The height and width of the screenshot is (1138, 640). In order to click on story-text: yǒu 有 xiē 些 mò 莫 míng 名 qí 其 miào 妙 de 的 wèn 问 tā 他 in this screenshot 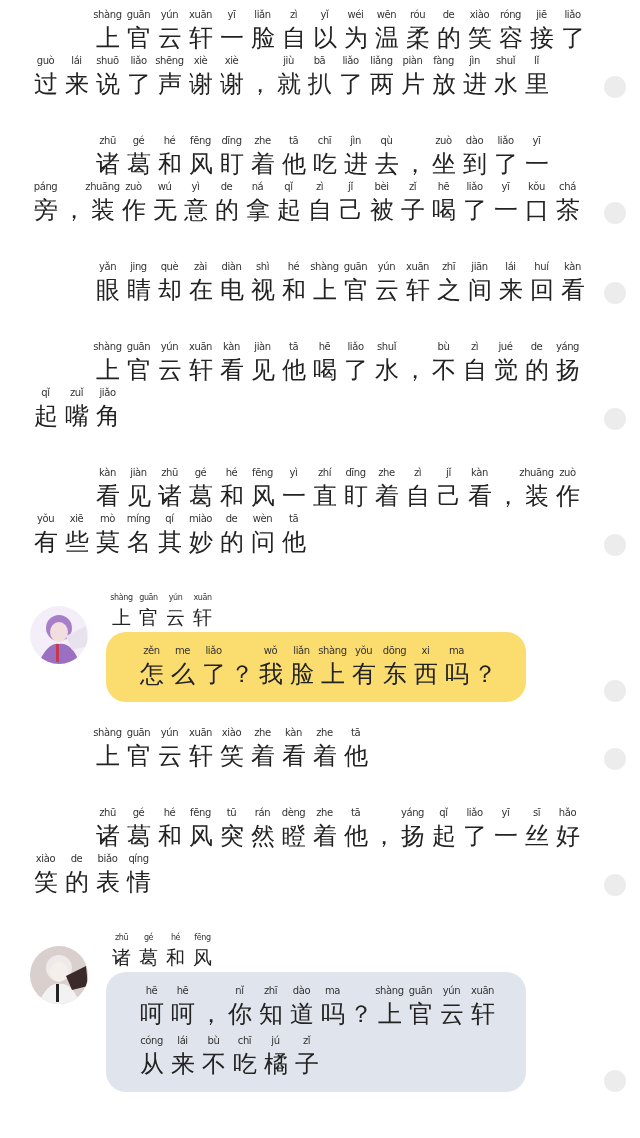, I will do `click(169, 535)`.